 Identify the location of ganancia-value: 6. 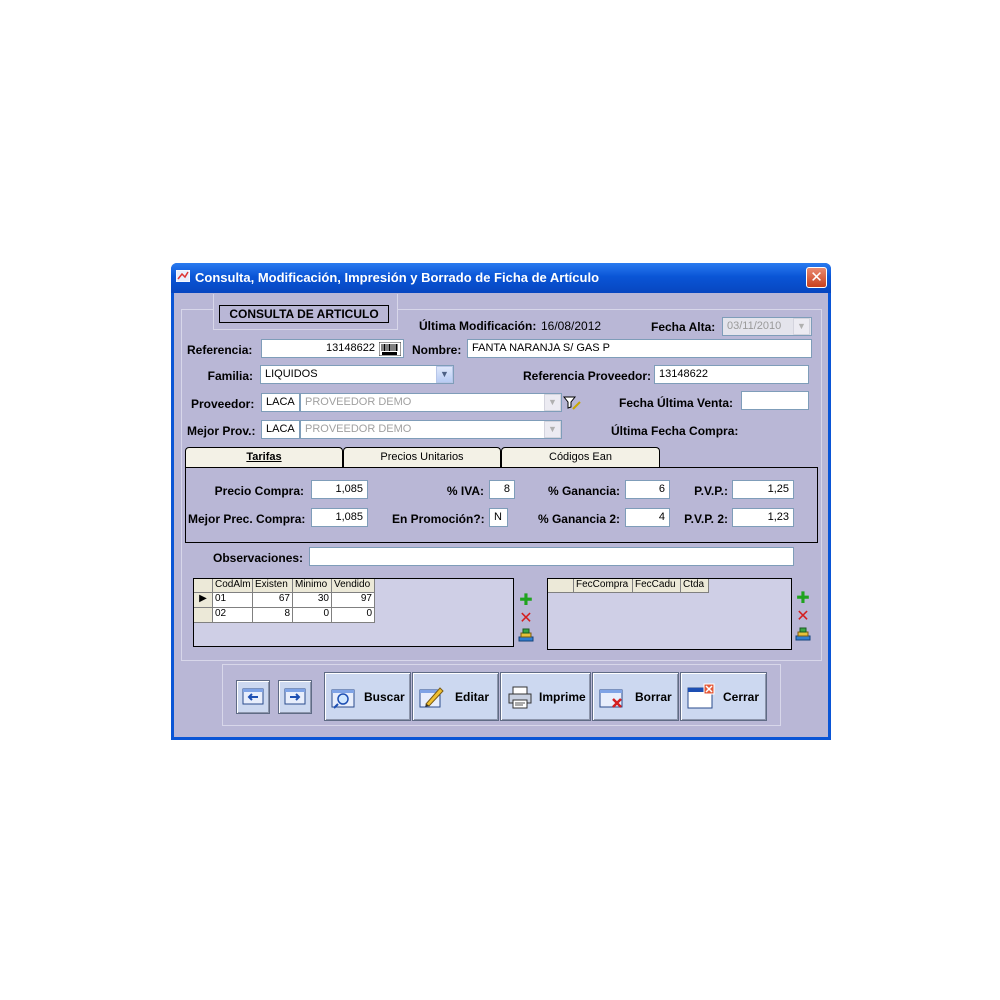
(661, 489).